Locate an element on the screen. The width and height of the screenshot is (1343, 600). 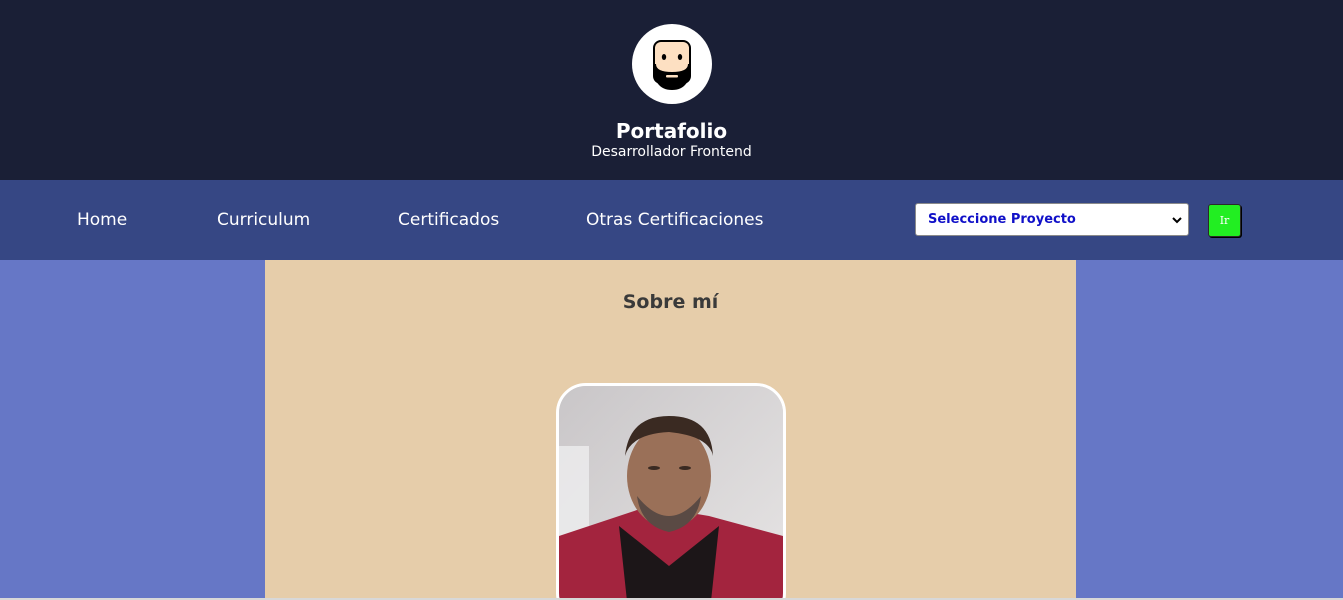
nav-link-otras-certificaciones: Otras Certificaciones is located at coordinates (674, 220).